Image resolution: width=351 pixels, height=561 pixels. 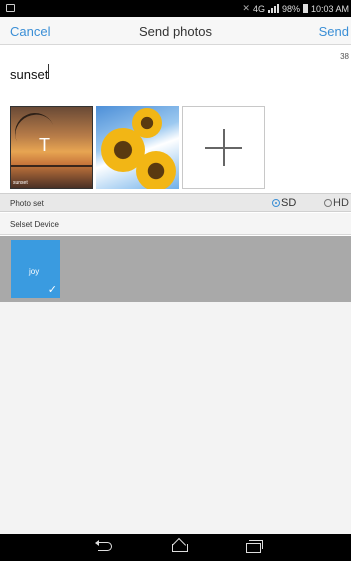 What do you see at coordinates (36, 133) in the screenshot?
I see `palm-graphic` at bounding box center [36, 133].